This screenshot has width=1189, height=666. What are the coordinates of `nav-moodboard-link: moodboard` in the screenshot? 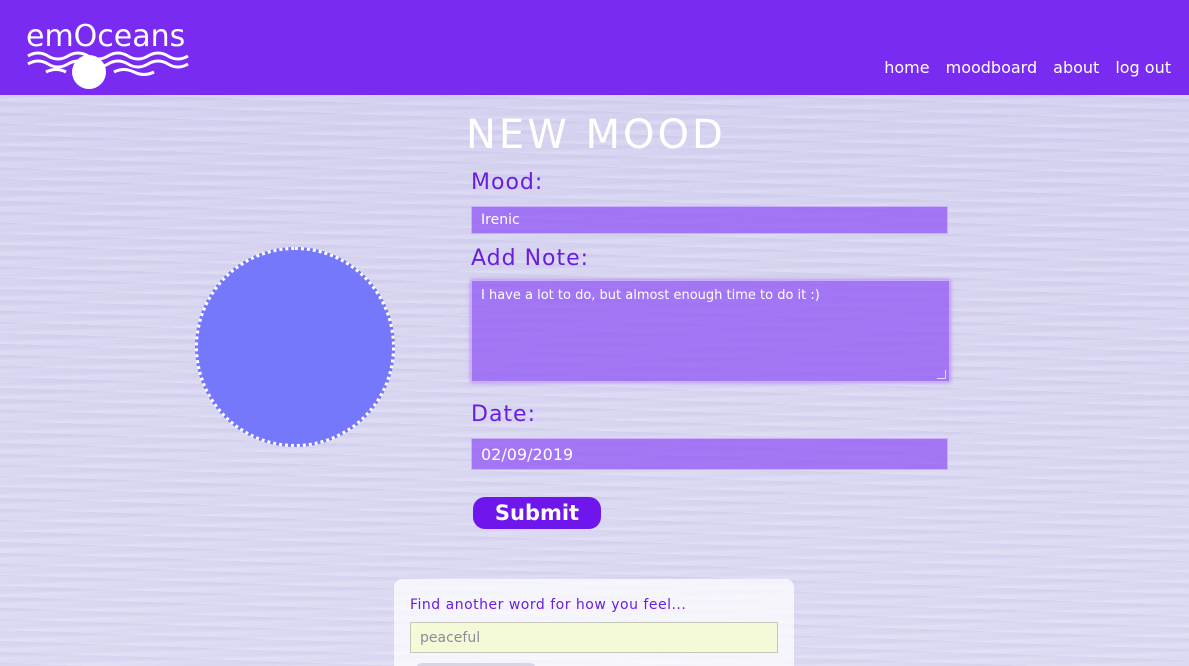 It's located at (992, 67).